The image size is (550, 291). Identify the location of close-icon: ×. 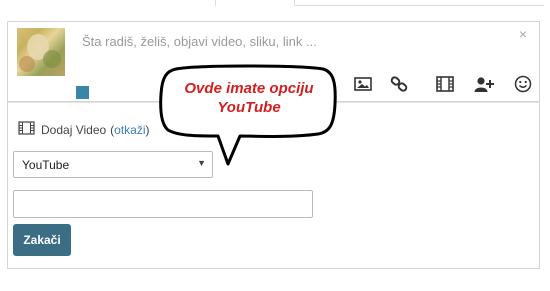
(523, 34).